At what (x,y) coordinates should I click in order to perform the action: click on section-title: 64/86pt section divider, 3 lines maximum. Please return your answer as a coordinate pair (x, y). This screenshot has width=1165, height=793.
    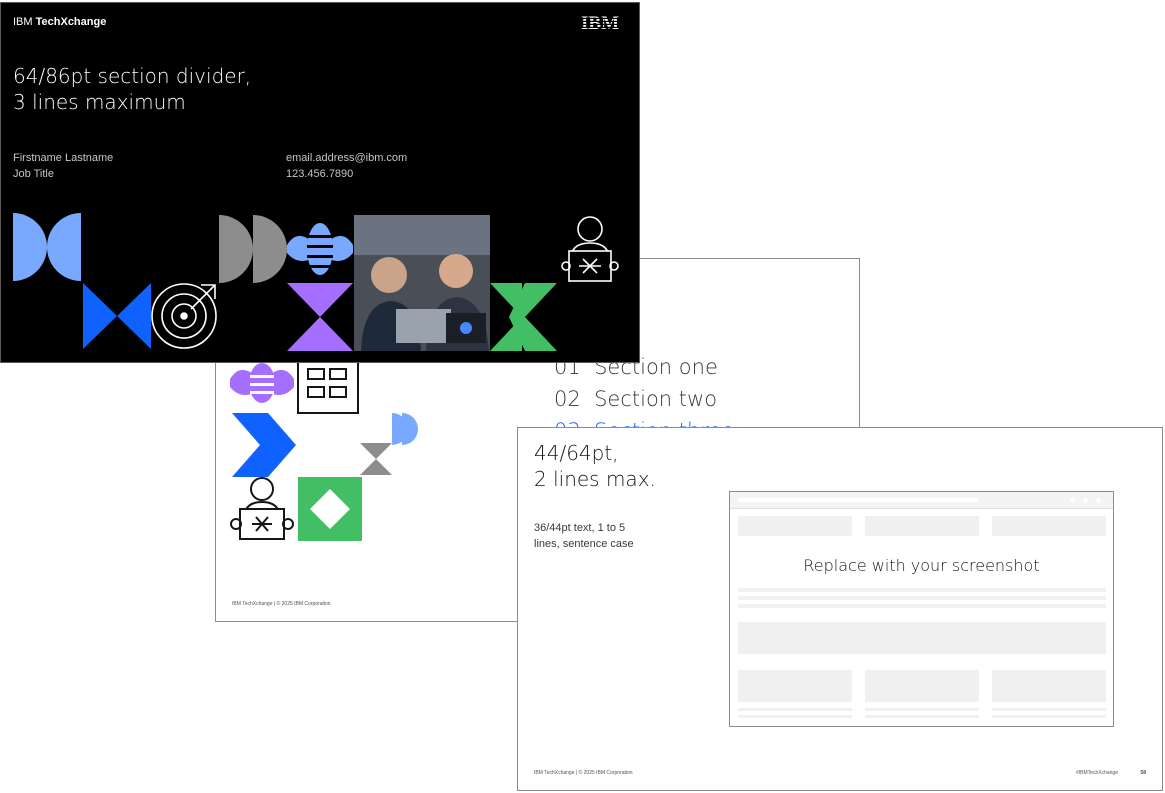
    Looking at the image, I should click on (132, 89).